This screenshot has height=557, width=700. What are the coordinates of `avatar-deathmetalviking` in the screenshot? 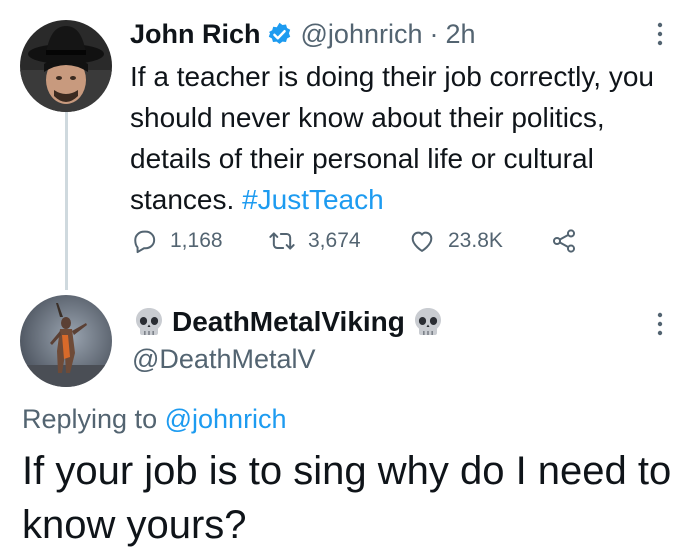 It's located at (66, 341).